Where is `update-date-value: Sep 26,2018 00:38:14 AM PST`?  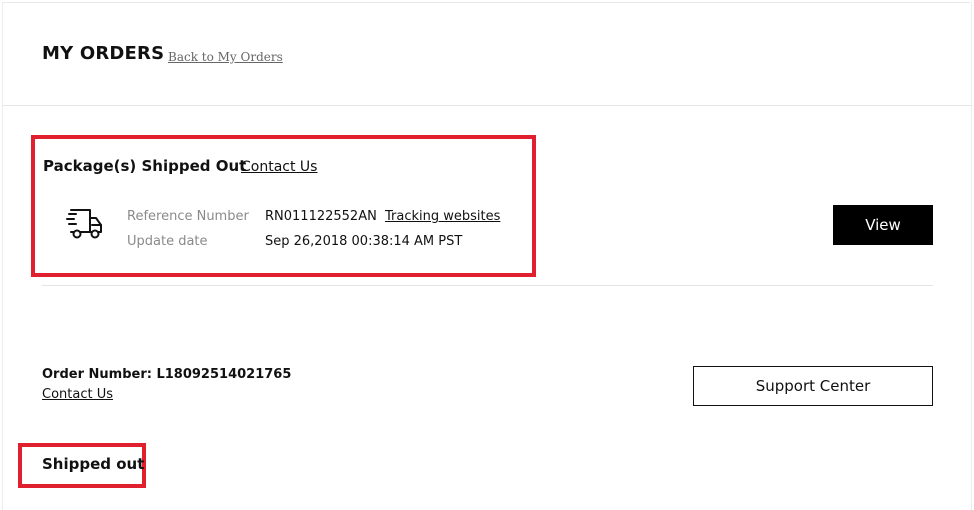 update-date-value: Sep 26,2018 00:38:14 AM PST is located at coordinates (364, 241).